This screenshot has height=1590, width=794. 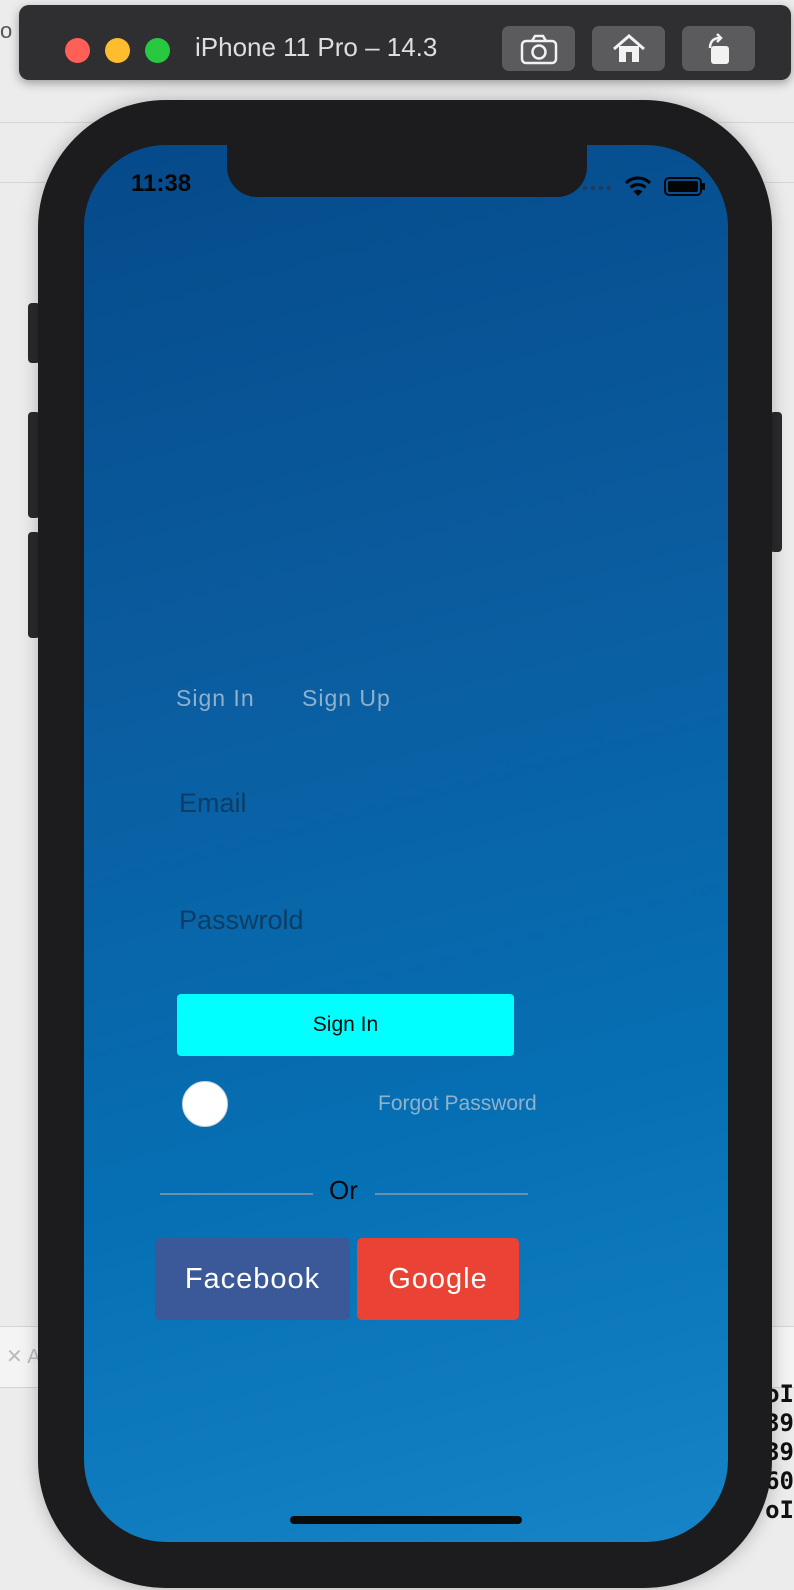 I want to click on rotate-icon, so click(x=718, y=48).